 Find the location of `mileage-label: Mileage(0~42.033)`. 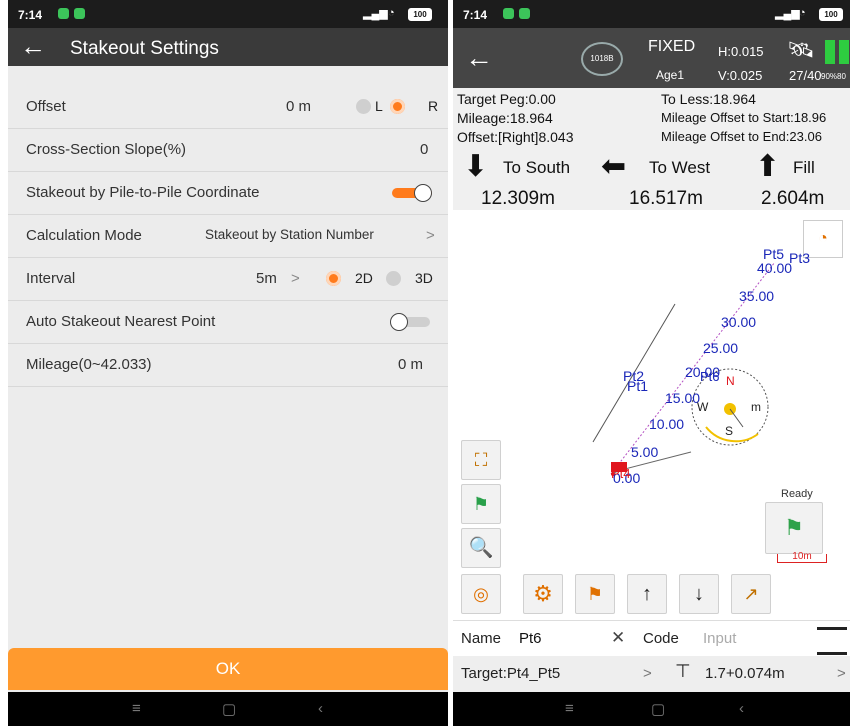

mileage-label: Mileage(0~42.033) is located at coordinates (89, 364).